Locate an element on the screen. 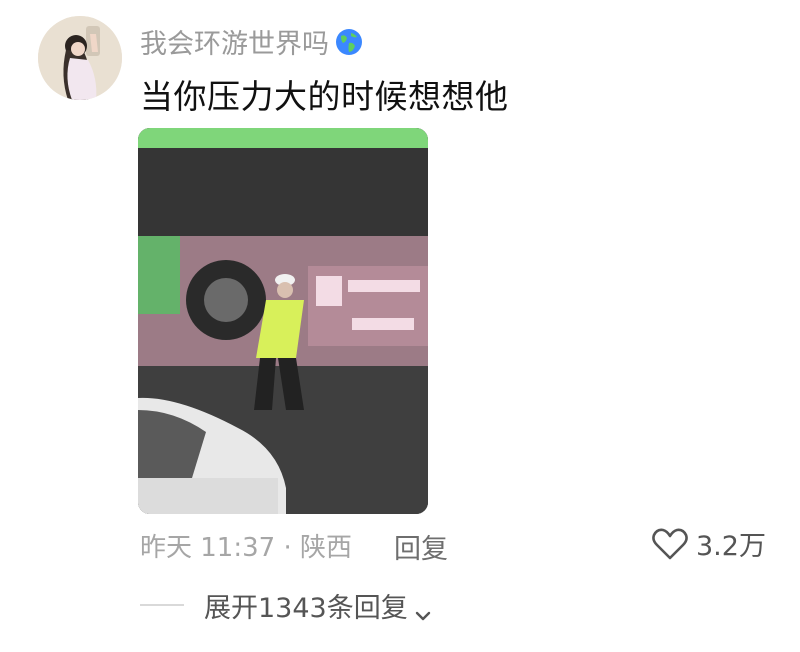 Image resolution: width=800 pixels, height=652 pixels. like-button: 3.2万 is located at coordinates (709, 543).